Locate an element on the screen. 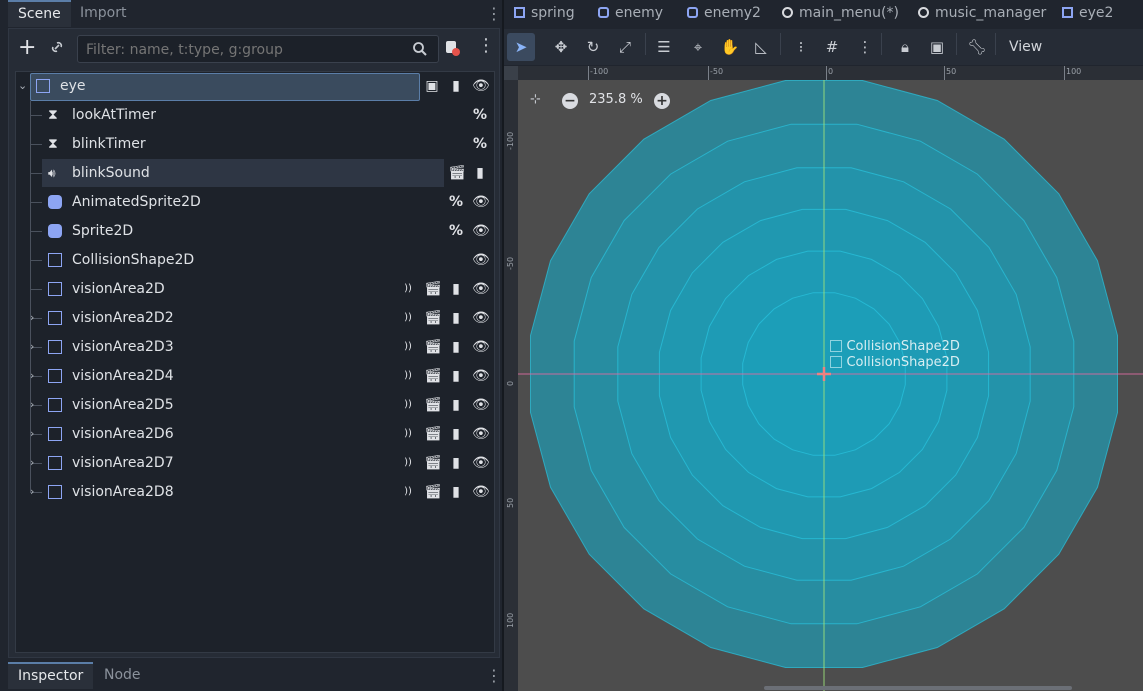  tree-row-blinkSound: 🔊︎ blinkSound ▮ 🎬︎ is located at coordinates (254, 173).